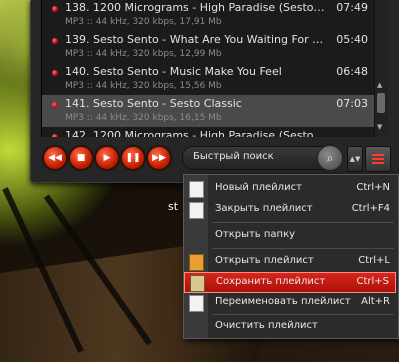  What do you see at coordinates (352, 7) in the screenshot?
I see `track-duration: 07:49` at bounding box center [352, 7].